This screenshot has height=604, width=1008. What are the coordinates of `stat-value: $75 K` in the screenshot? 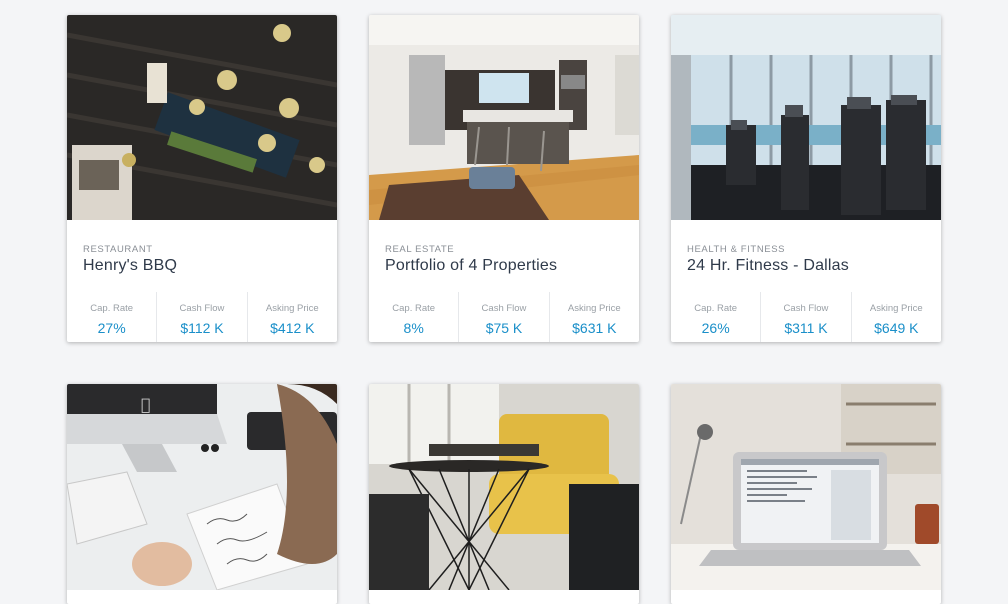 It's located at (504, 328).